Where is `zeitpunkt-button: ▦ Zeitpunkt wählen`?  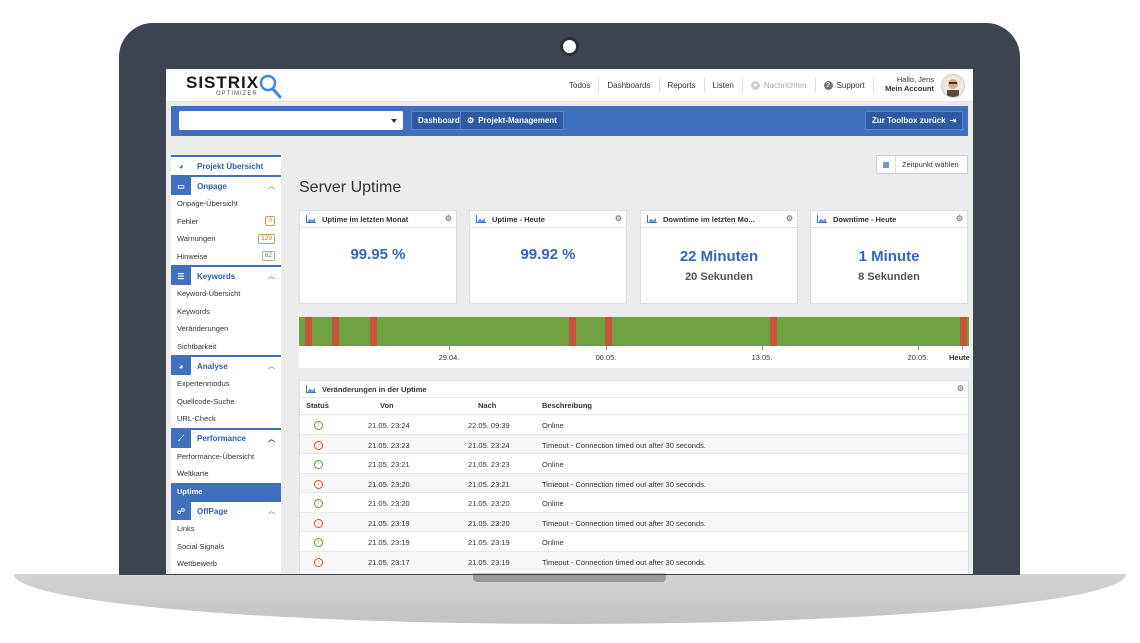
zeitpunkt-button: ▦ Zeitpunkt wählen is located at coordinates (922, 164).